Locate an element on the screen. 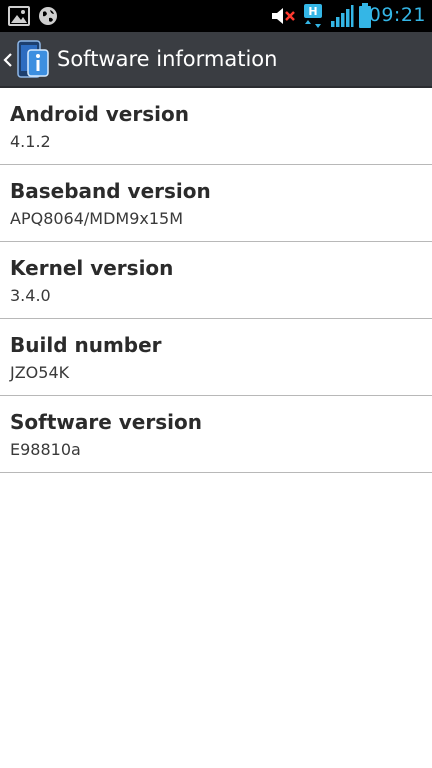 The width and height of the screenshot is (432, 768). item-title: Baseband version is located at coordinates (110, 191).